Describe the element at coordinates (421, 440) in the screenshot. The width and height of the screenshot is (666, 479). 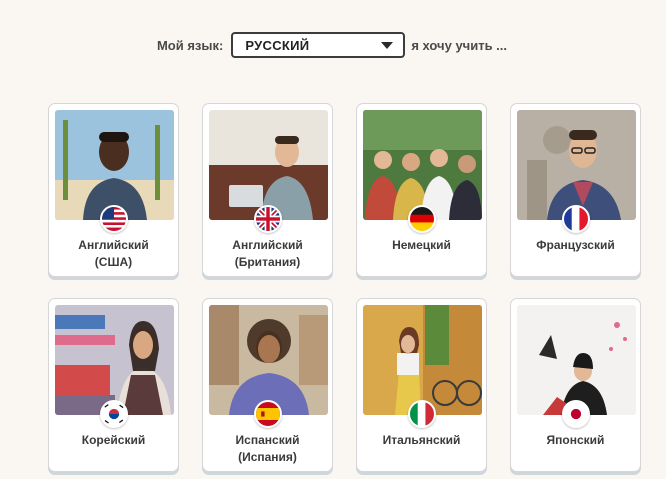
I see `course-label: Итальянский` at that location.